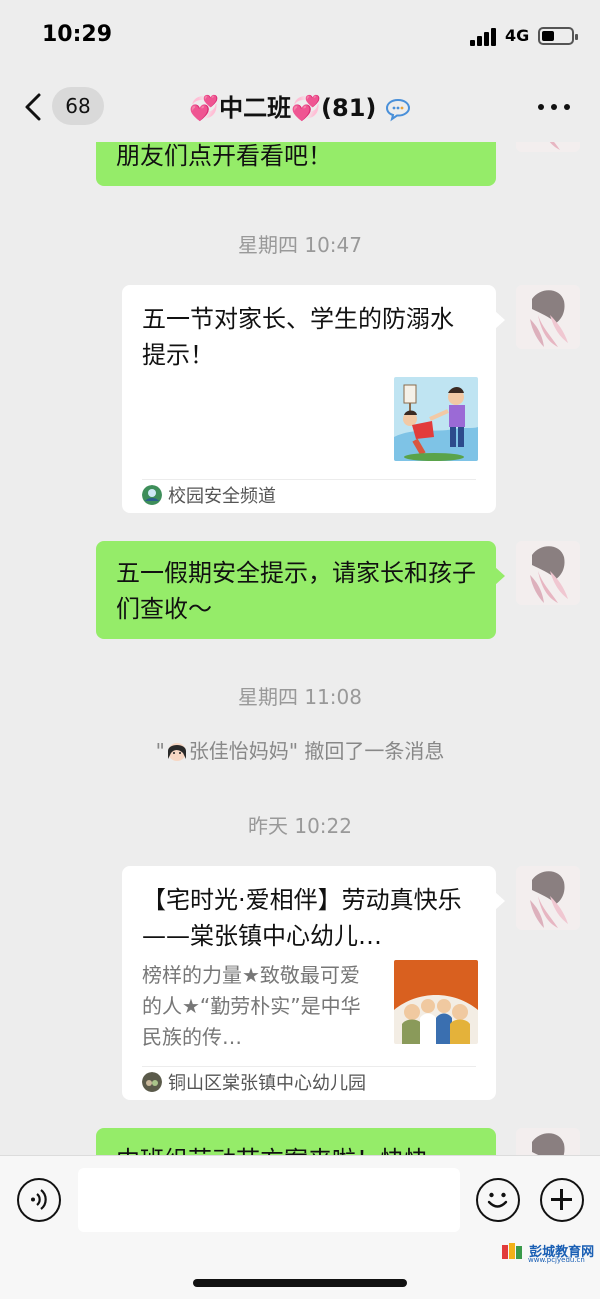 The image size is (600, 1299). Describe the element at coordinates (309, 496) in the screenshot. I see `card-source: 校园安全频道` at that location.